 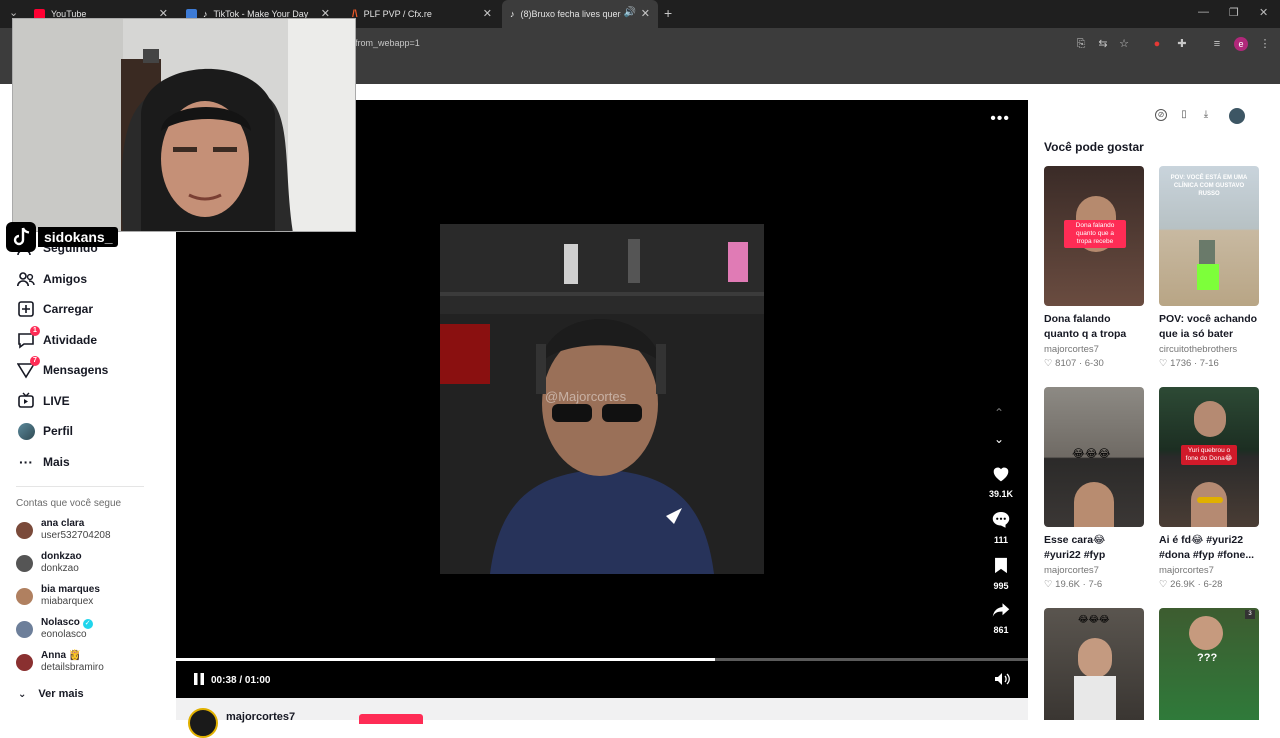 What do you see at coordinates (63, 530) in the screenshot?
I see `followed-account: ana clara user532704208` at bounding box center [63, 530].